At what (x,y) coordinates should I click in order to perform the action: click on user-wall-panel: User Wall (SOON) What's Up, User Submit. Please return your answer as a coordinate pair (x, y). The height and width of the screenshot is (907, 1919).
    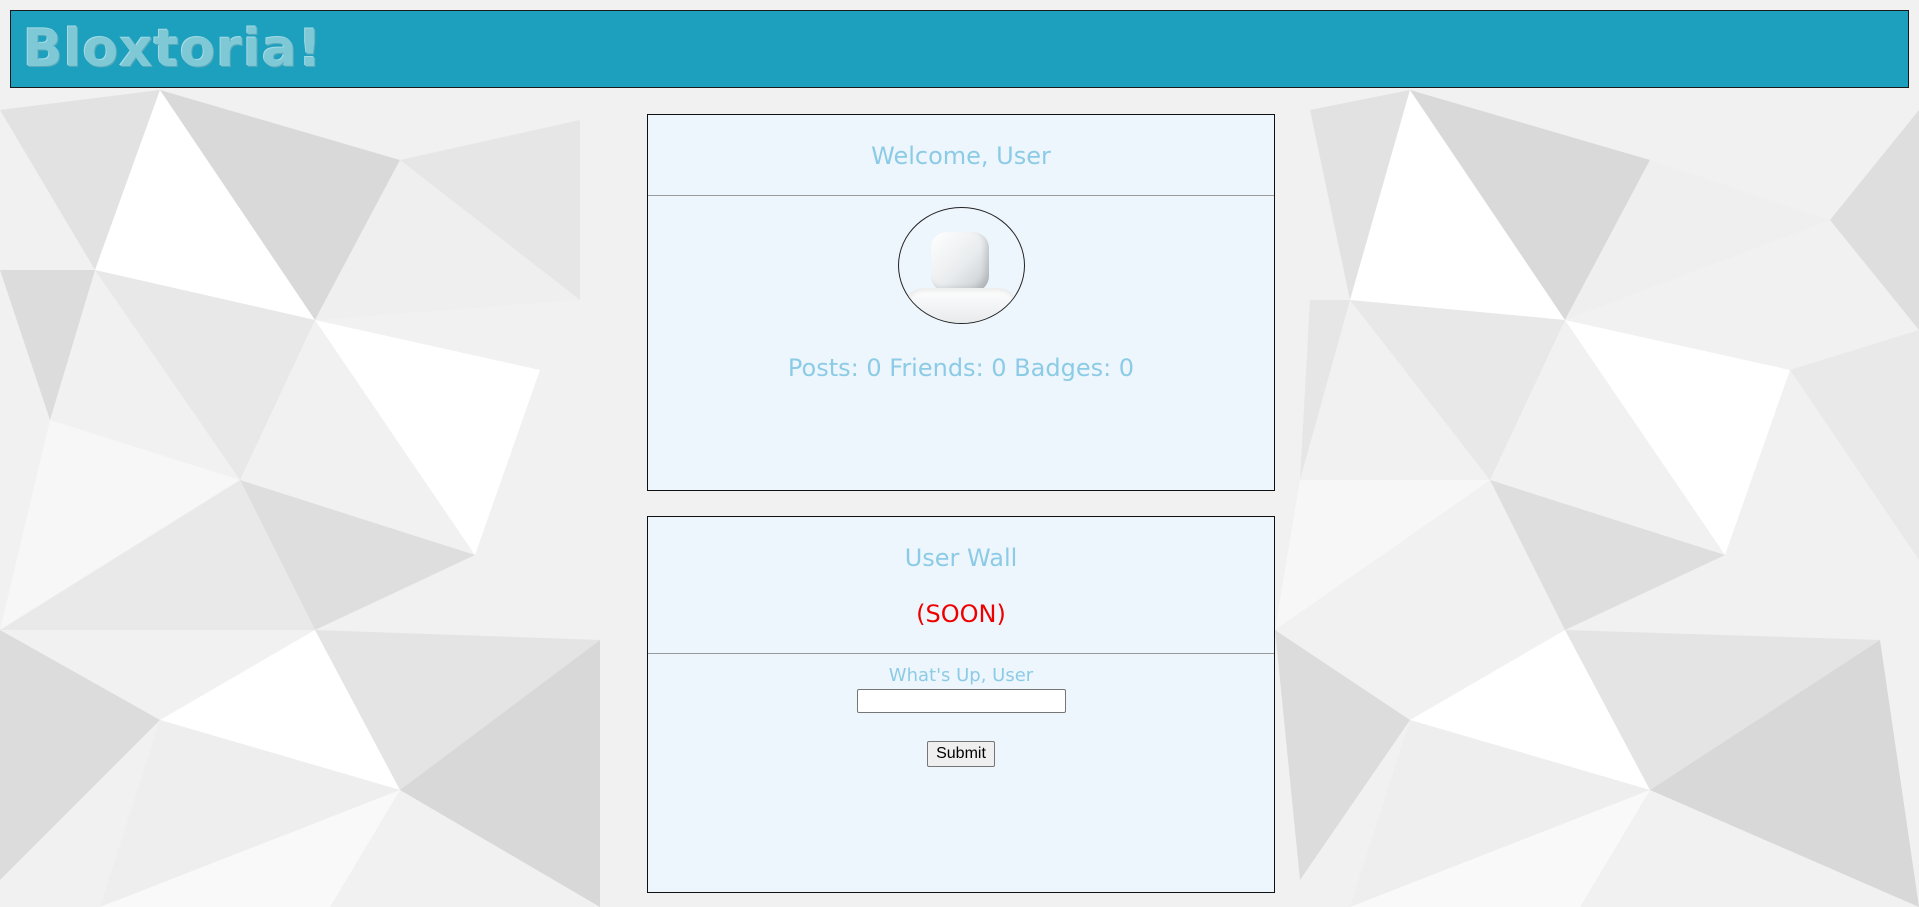
    Looking at the image, I should click on (961, 704).